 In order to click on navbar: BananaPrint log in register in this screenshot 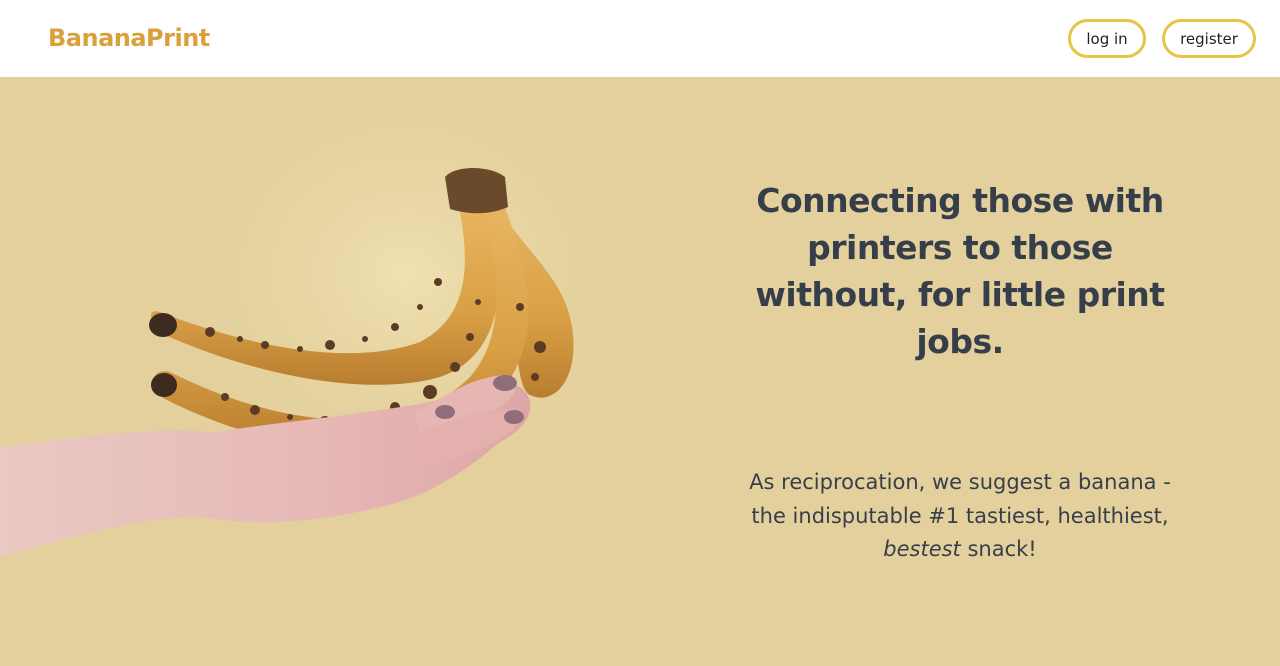, I will do `click(640, 38)`.